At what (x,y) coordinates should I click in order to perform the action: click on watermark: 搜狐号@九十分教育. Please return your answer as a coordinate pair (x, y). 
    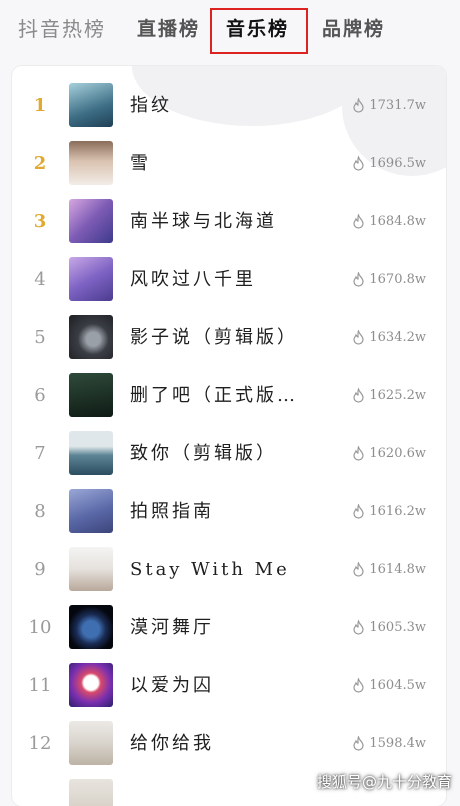
    Looking at the image, I should click on (384, 782).